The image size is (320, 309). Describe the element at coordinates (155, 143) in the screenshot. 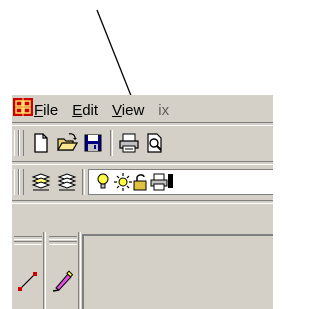

I see `print-preview-icon` at that location.